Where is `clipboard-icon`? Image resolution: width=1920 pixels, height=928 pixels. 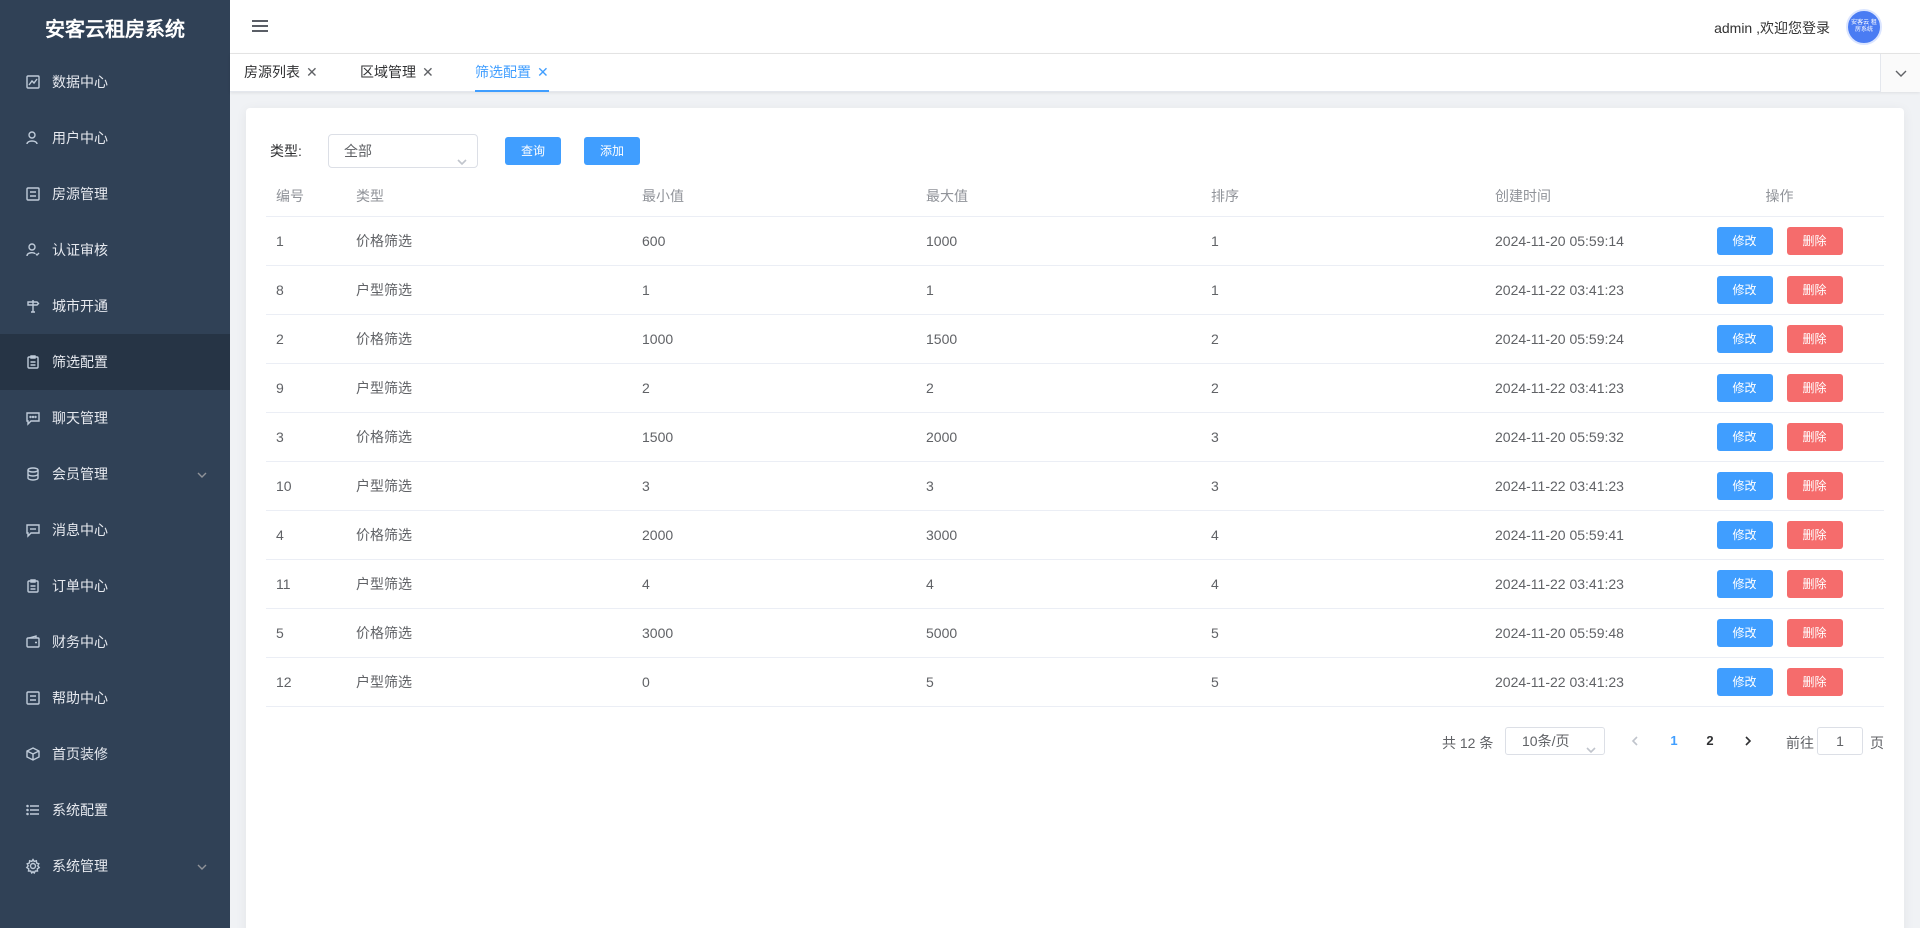 clipboard-icon is located at coordinates (33, 362).